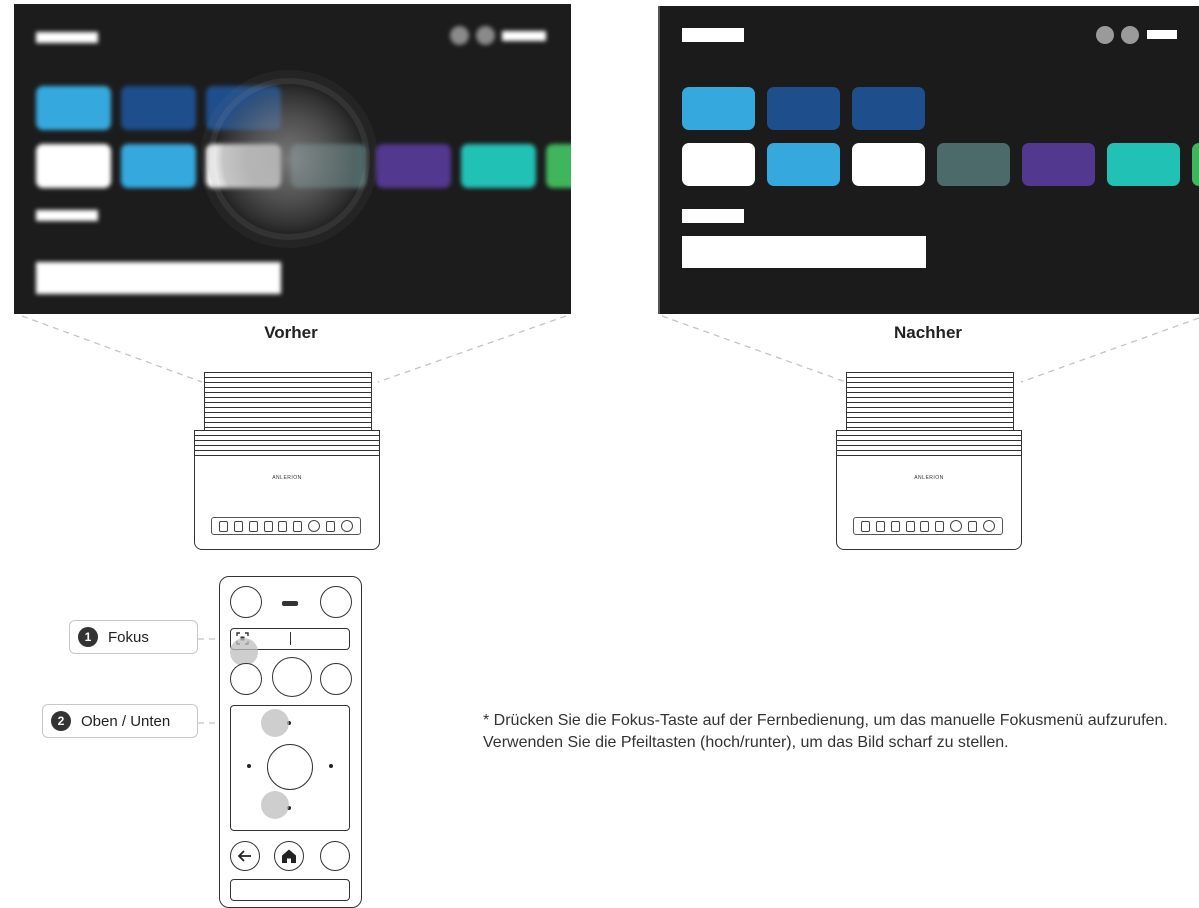 The height and width of the screenshot is (908, 1199). I want to click on remote-power-button, so click(336, 602).